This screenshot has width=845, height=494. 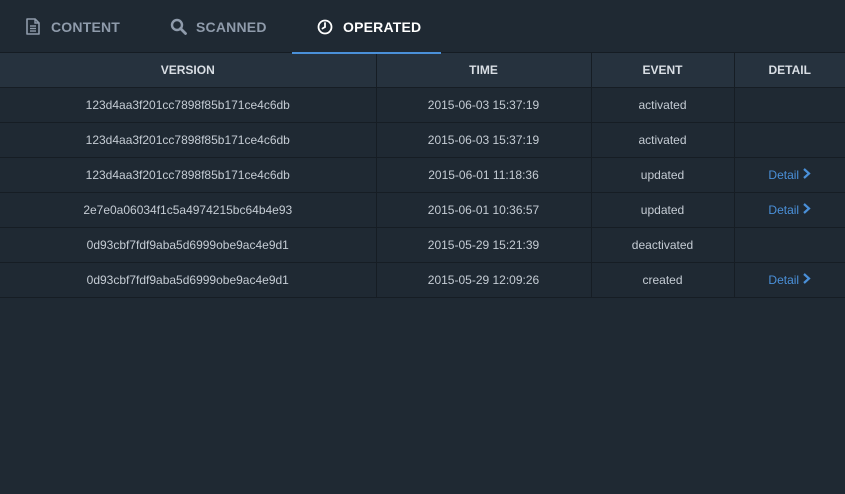 I want to click on tab-content-label: CONTENT, so click(x=86, y=26).